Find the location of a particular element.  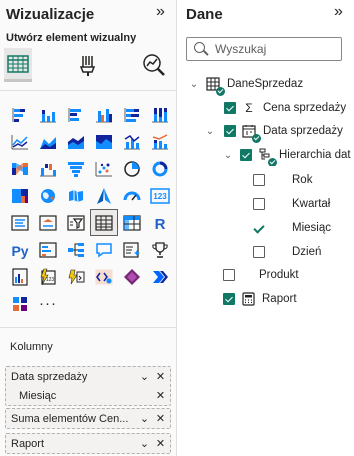

visualizations-title: Wizualizacje is located at coordinates (50, 14).